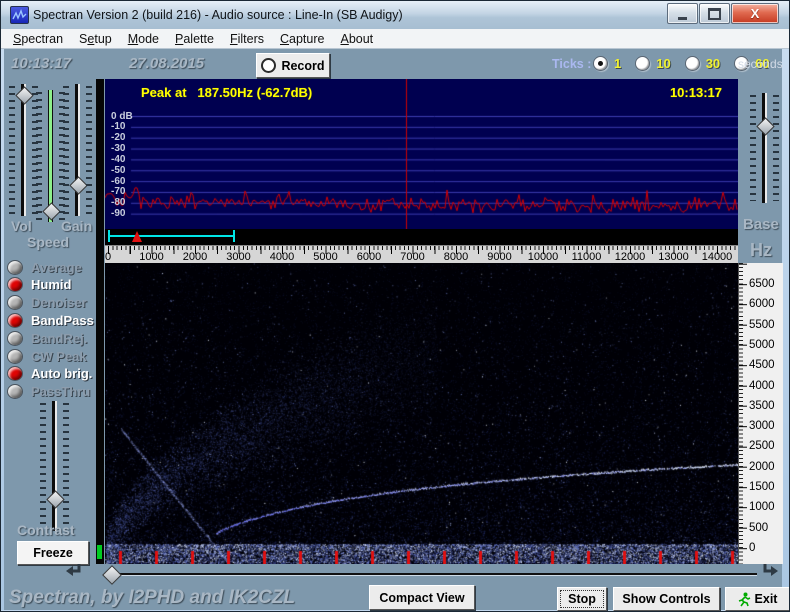  What do you see at coordinates (743, 413) in the screenshot?
I see `scale-major-ticks` at bounding box center [743, 413].